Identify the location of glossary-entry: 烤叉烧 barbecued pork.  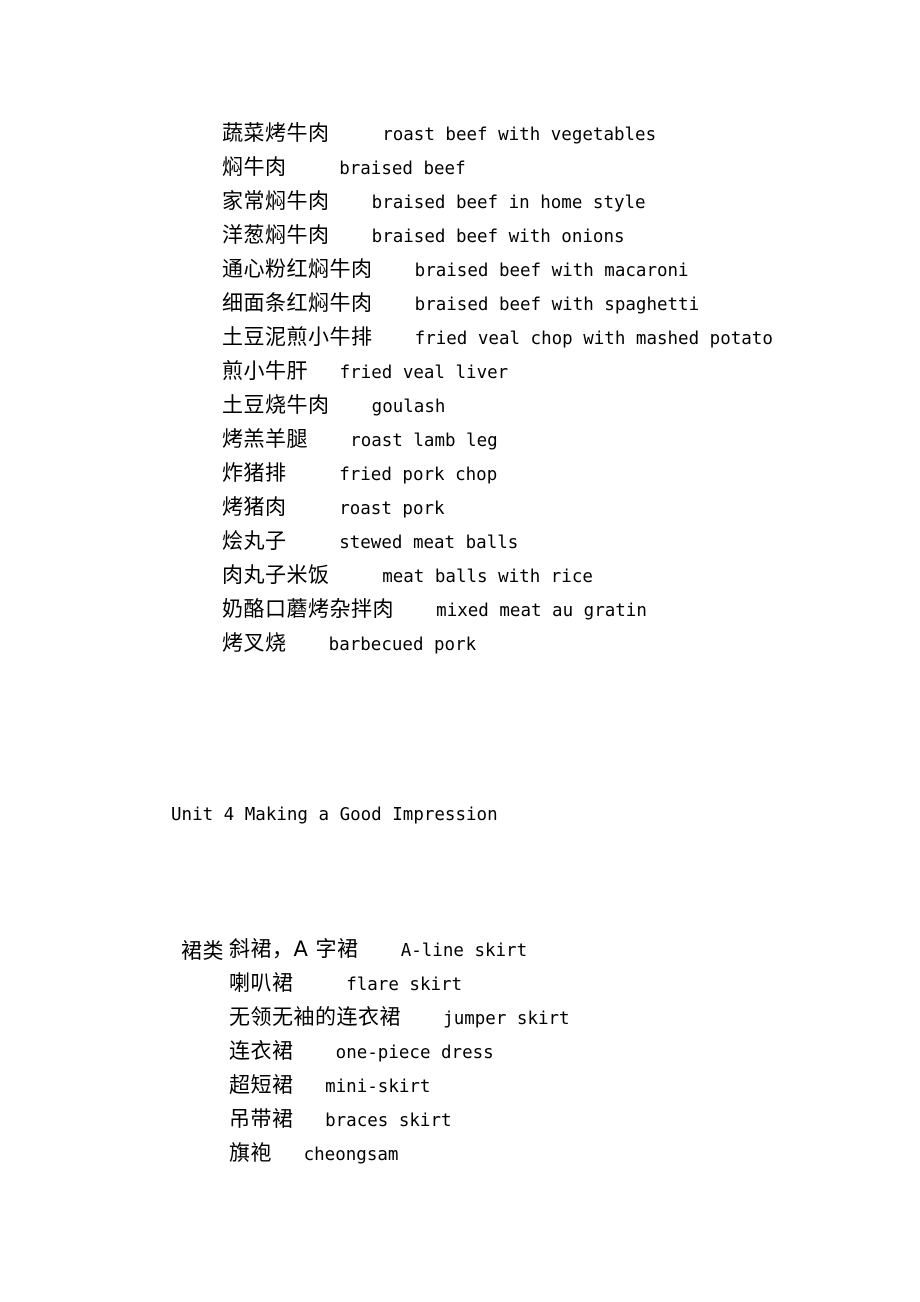
(497, 643).